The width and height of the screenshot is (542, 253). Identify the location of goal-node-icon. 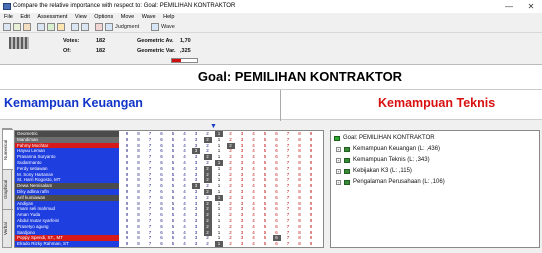
(337, 138).